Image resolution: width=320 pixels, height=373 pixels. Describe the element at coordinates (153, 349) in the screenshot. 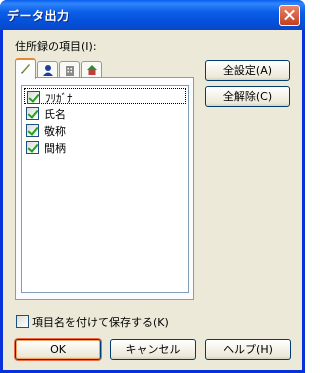

I see `cancel-button: キャンセル` at that location.